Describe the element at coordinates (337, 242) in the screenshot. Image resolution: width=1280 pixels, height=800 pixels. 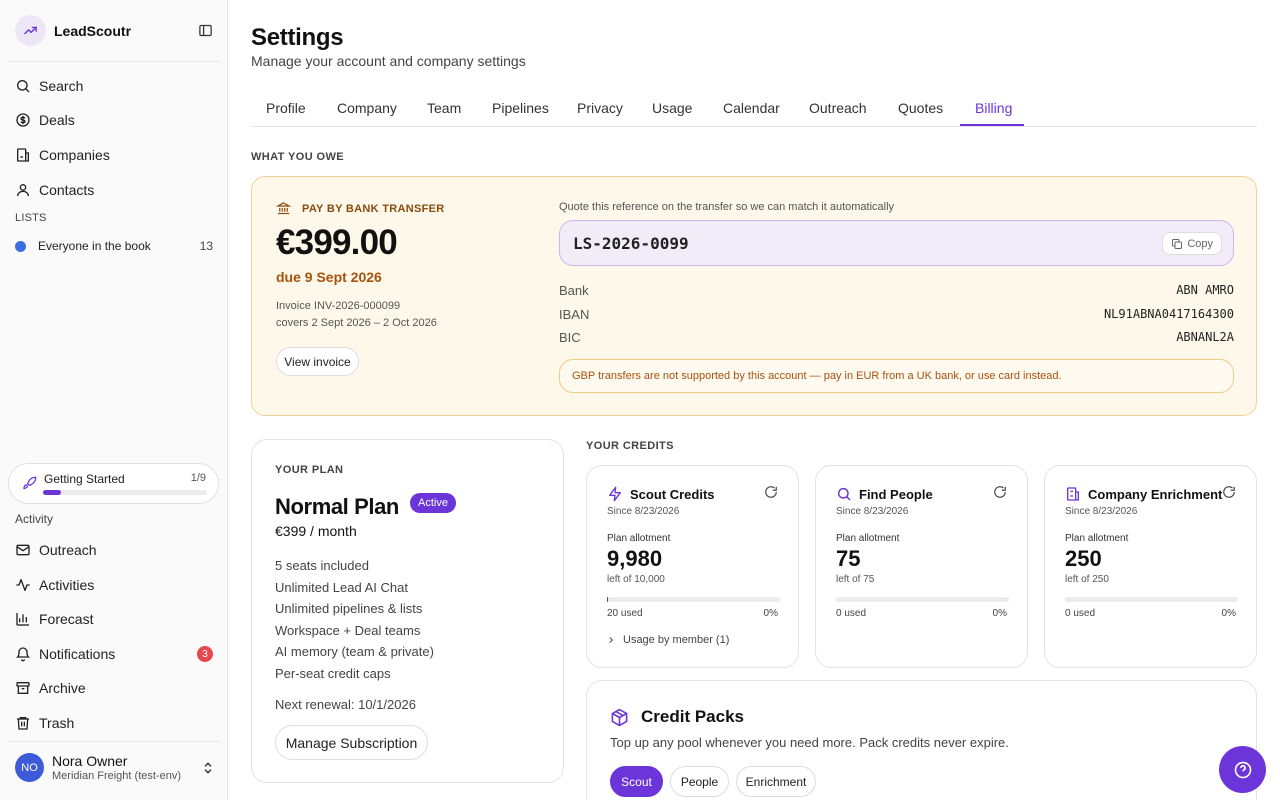
I see `amount-due: €399.00` at that location.